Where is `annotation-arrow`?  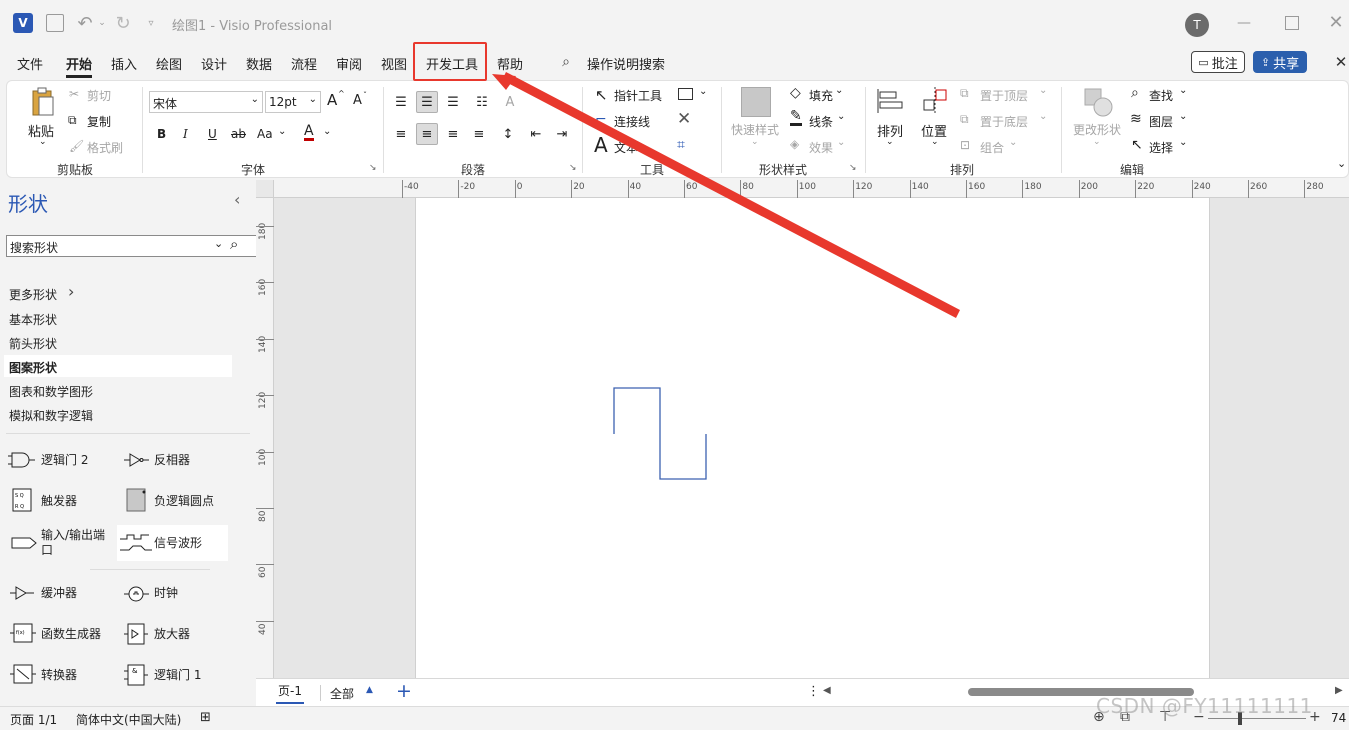
annotation-arrow is located at coordinates (726, 195).